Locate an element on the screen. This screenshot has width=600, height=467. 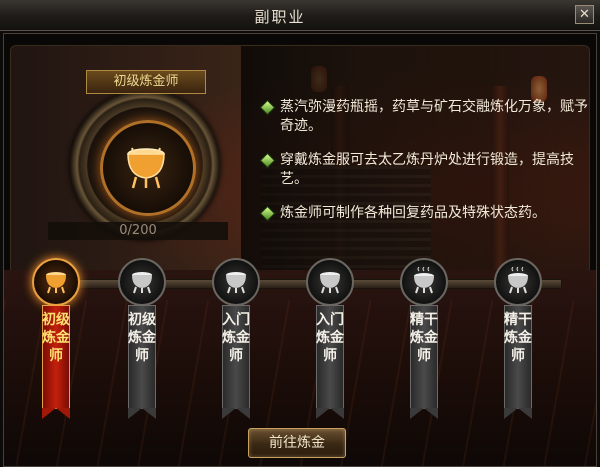
close-button: ✕ is located at coordinates (584, 14).